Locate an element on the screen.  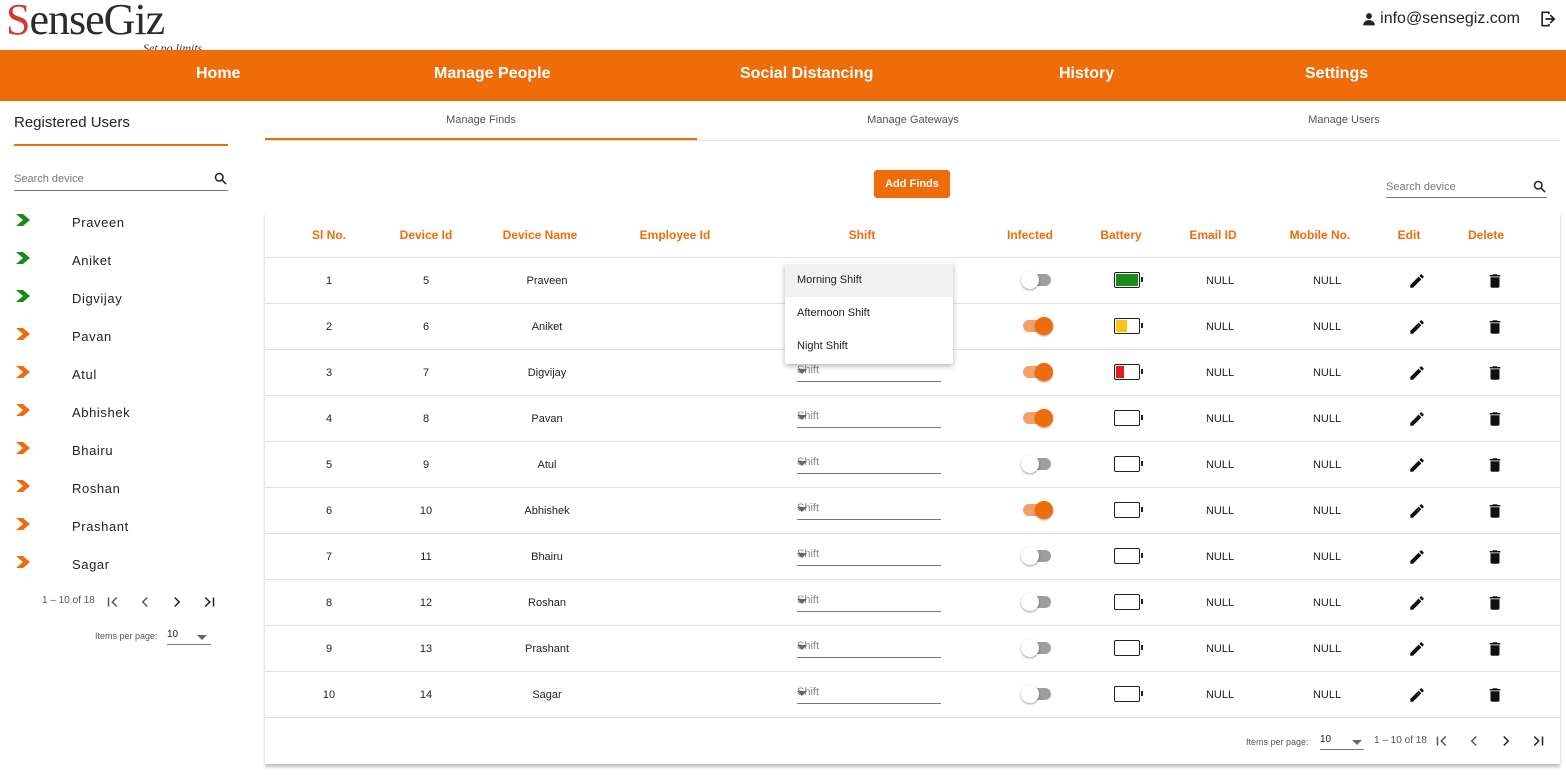
add-finds-button: Add Finds is located at coordinates (912, 184).